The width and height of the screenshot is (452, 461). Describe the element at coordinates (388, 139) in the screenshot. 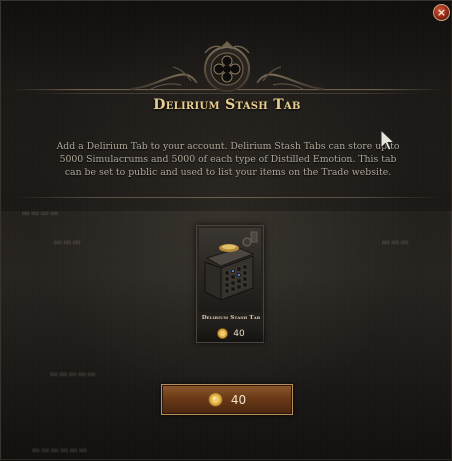

I see `mouse-cursor-icon` at that location.